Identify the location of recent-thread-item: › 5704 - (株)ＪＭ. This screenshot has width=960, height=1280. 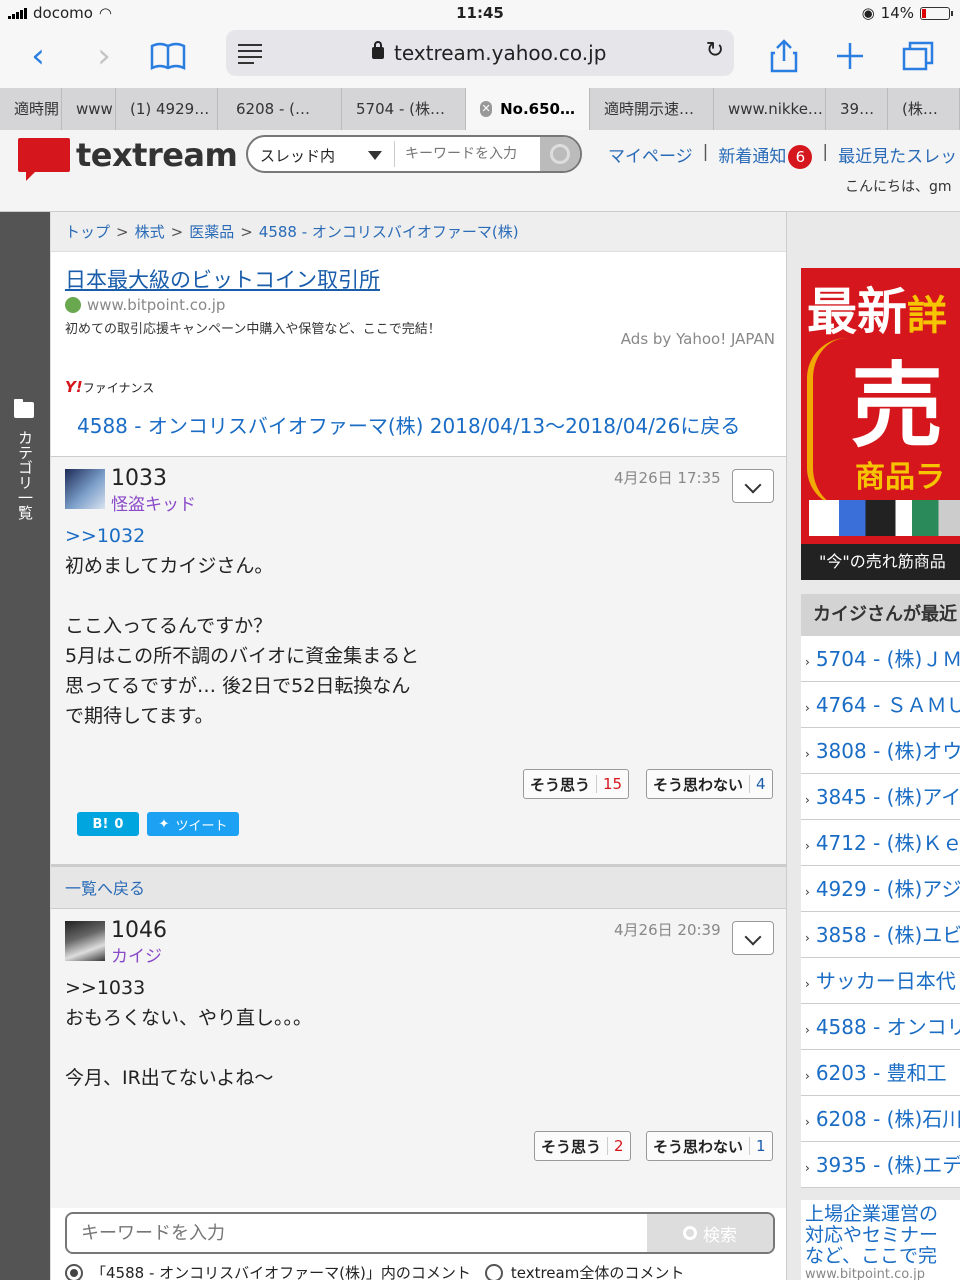
(880, 659).